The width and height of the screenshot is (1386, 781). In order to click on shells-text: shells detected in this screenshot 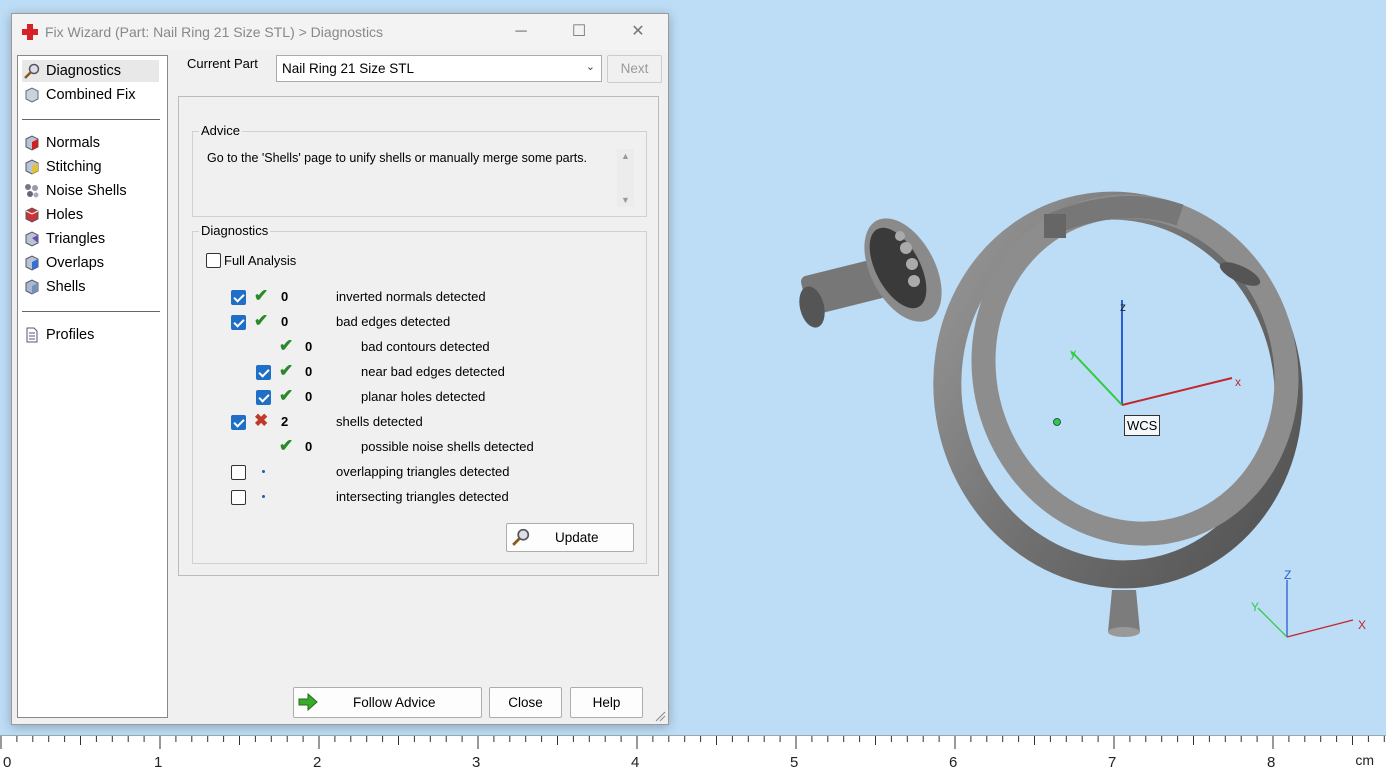, I will do `click(379, 421)`.